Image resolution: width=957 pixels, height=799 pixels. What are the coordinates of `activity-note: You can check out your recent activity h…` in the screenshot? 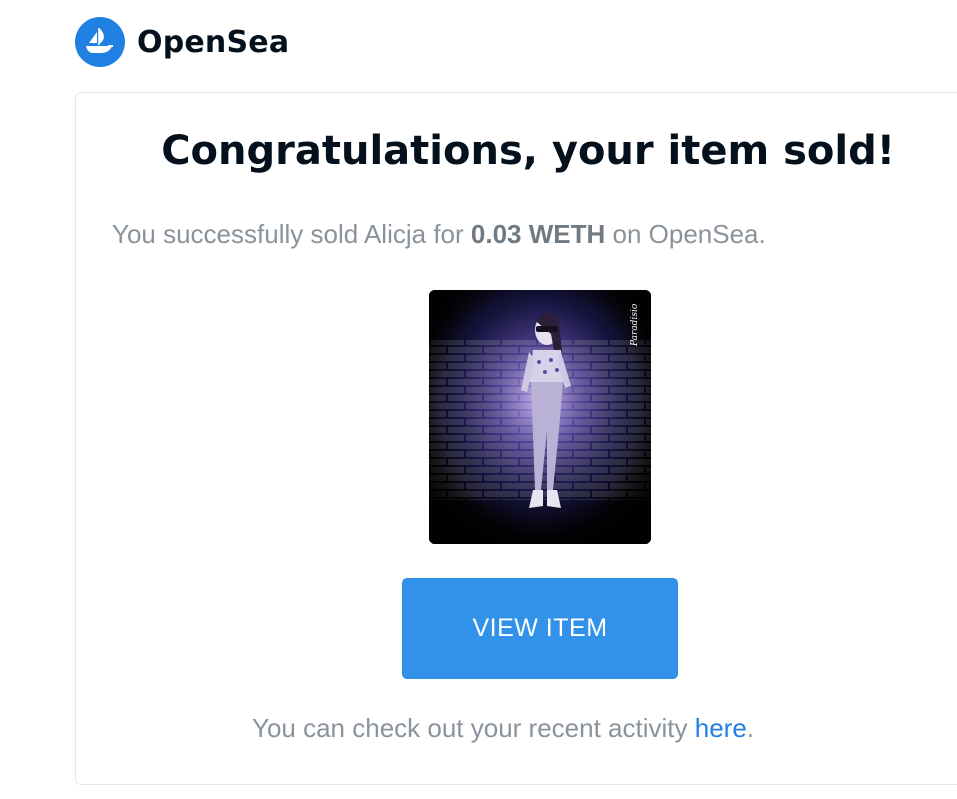 It's located at (503, 728).